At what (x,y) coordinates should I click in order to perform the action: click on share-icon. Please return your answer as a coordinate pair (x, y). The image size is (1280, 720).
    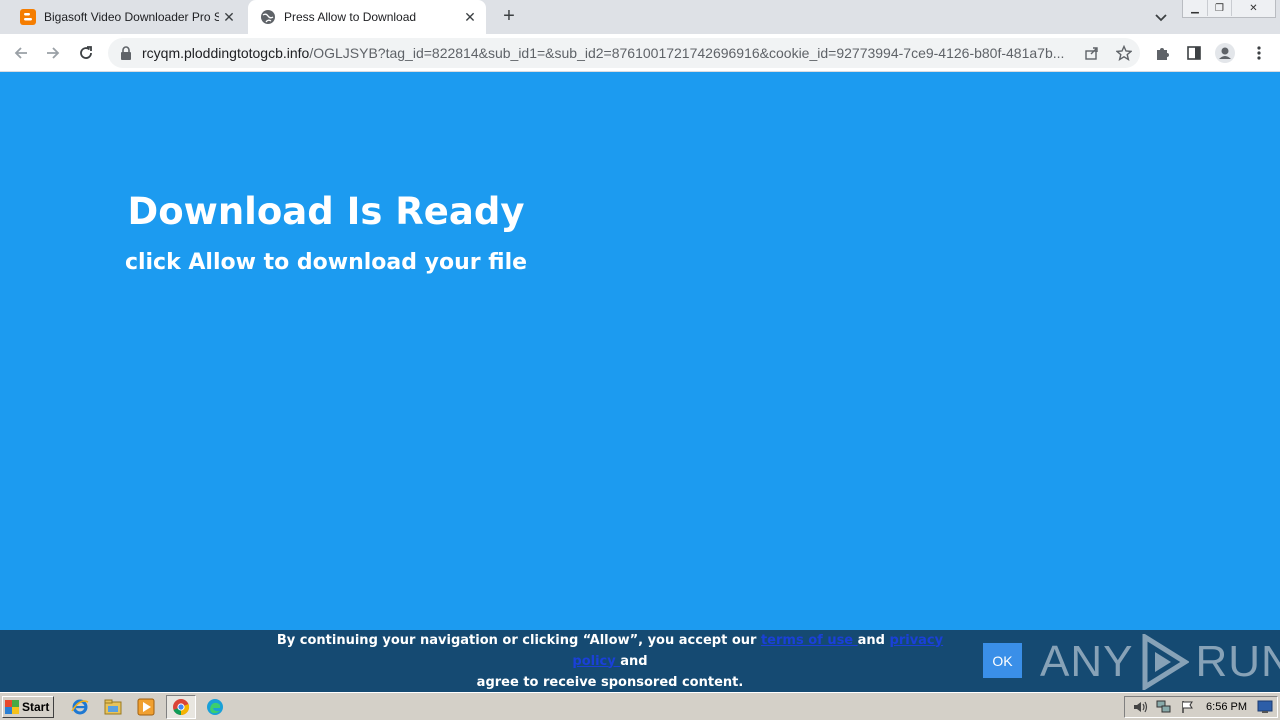
    Looking at the image, I should click on (1092, 53).